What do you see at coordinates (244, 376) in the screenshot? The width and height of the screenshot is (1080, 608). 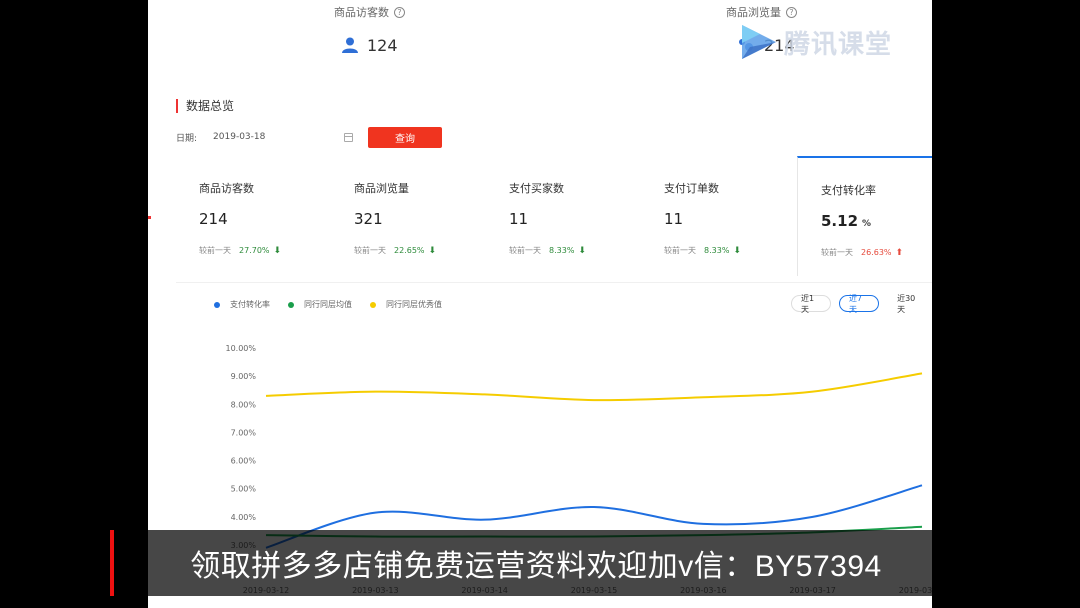 I see `y-tick-label: 9.00%` at bounding box center [244, 376].